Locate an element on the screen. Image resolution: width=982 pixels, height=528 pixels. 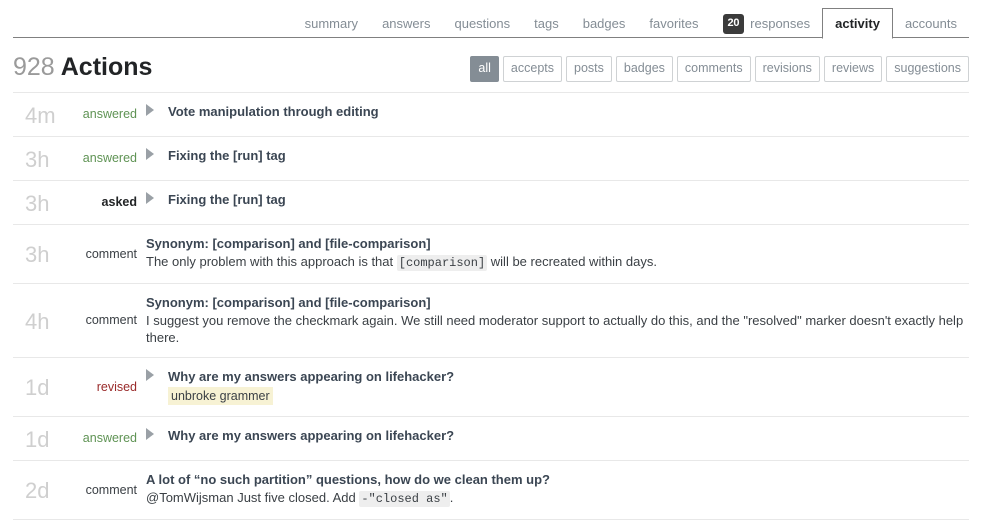
page-title-label: Actions is located at coordinates (106, 67).